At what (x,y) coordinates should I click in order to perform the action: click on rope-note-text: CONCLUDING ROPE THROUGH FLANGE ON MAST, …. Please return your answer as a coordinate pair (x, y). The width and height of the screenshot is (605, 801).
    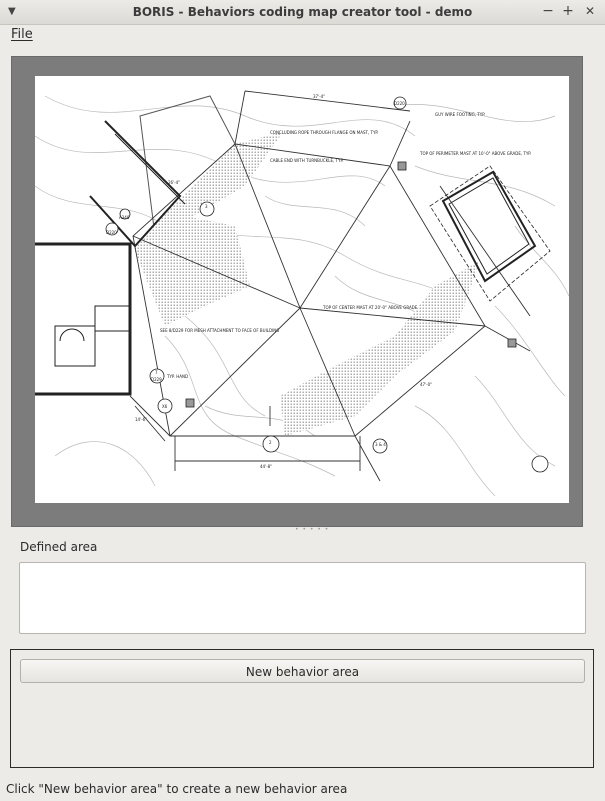
    Looking at the image, I should click on (324, 132).